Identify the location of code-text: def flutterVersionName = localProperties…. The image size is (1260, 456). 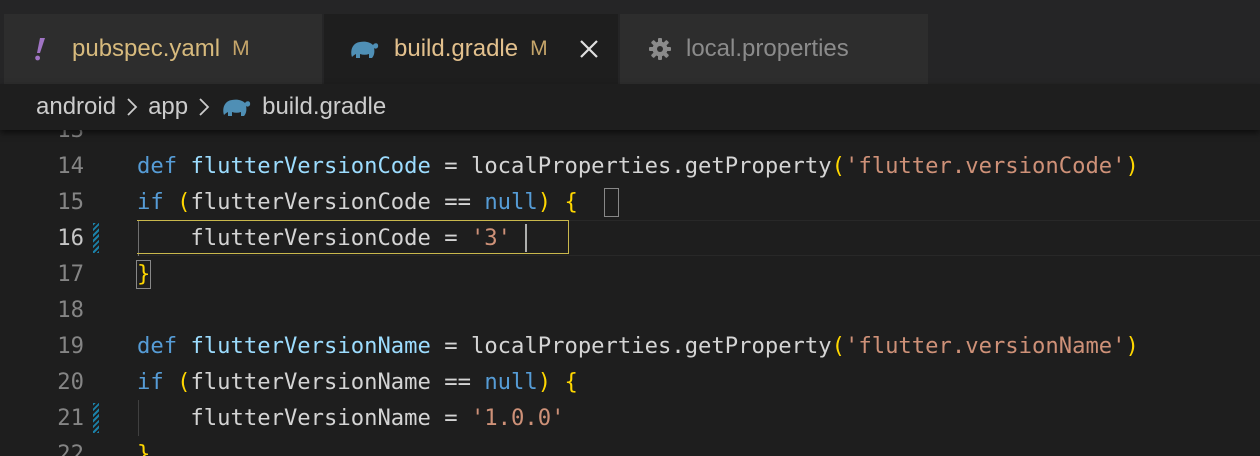
(638, 346).